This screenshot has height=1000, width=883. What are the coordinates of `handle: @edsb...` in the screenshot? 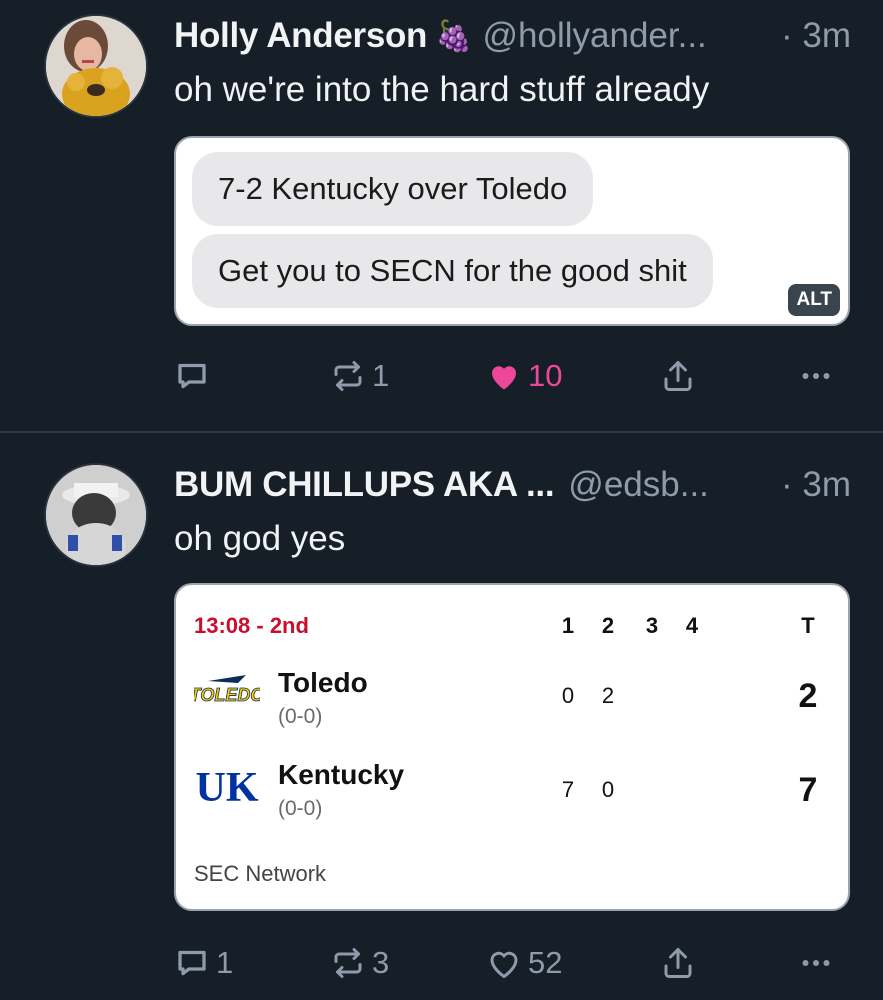 It's located at (638, 485).